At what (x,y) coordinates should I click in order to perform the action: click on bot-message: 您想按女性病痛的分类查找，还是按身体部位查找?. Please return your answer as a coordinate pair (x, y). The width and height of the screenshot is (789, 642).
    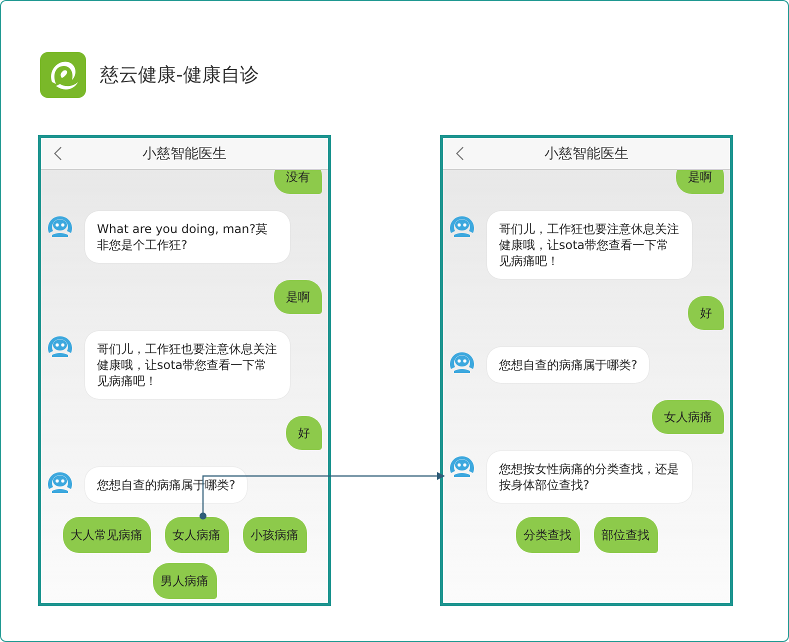
    Looking at the image, I should click on (589, 477).